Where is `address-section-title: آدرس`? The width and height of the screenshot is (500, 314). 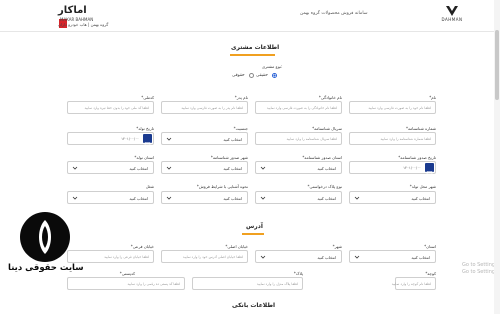
address-section-title: آدرس is located at coordinates (254, 226).